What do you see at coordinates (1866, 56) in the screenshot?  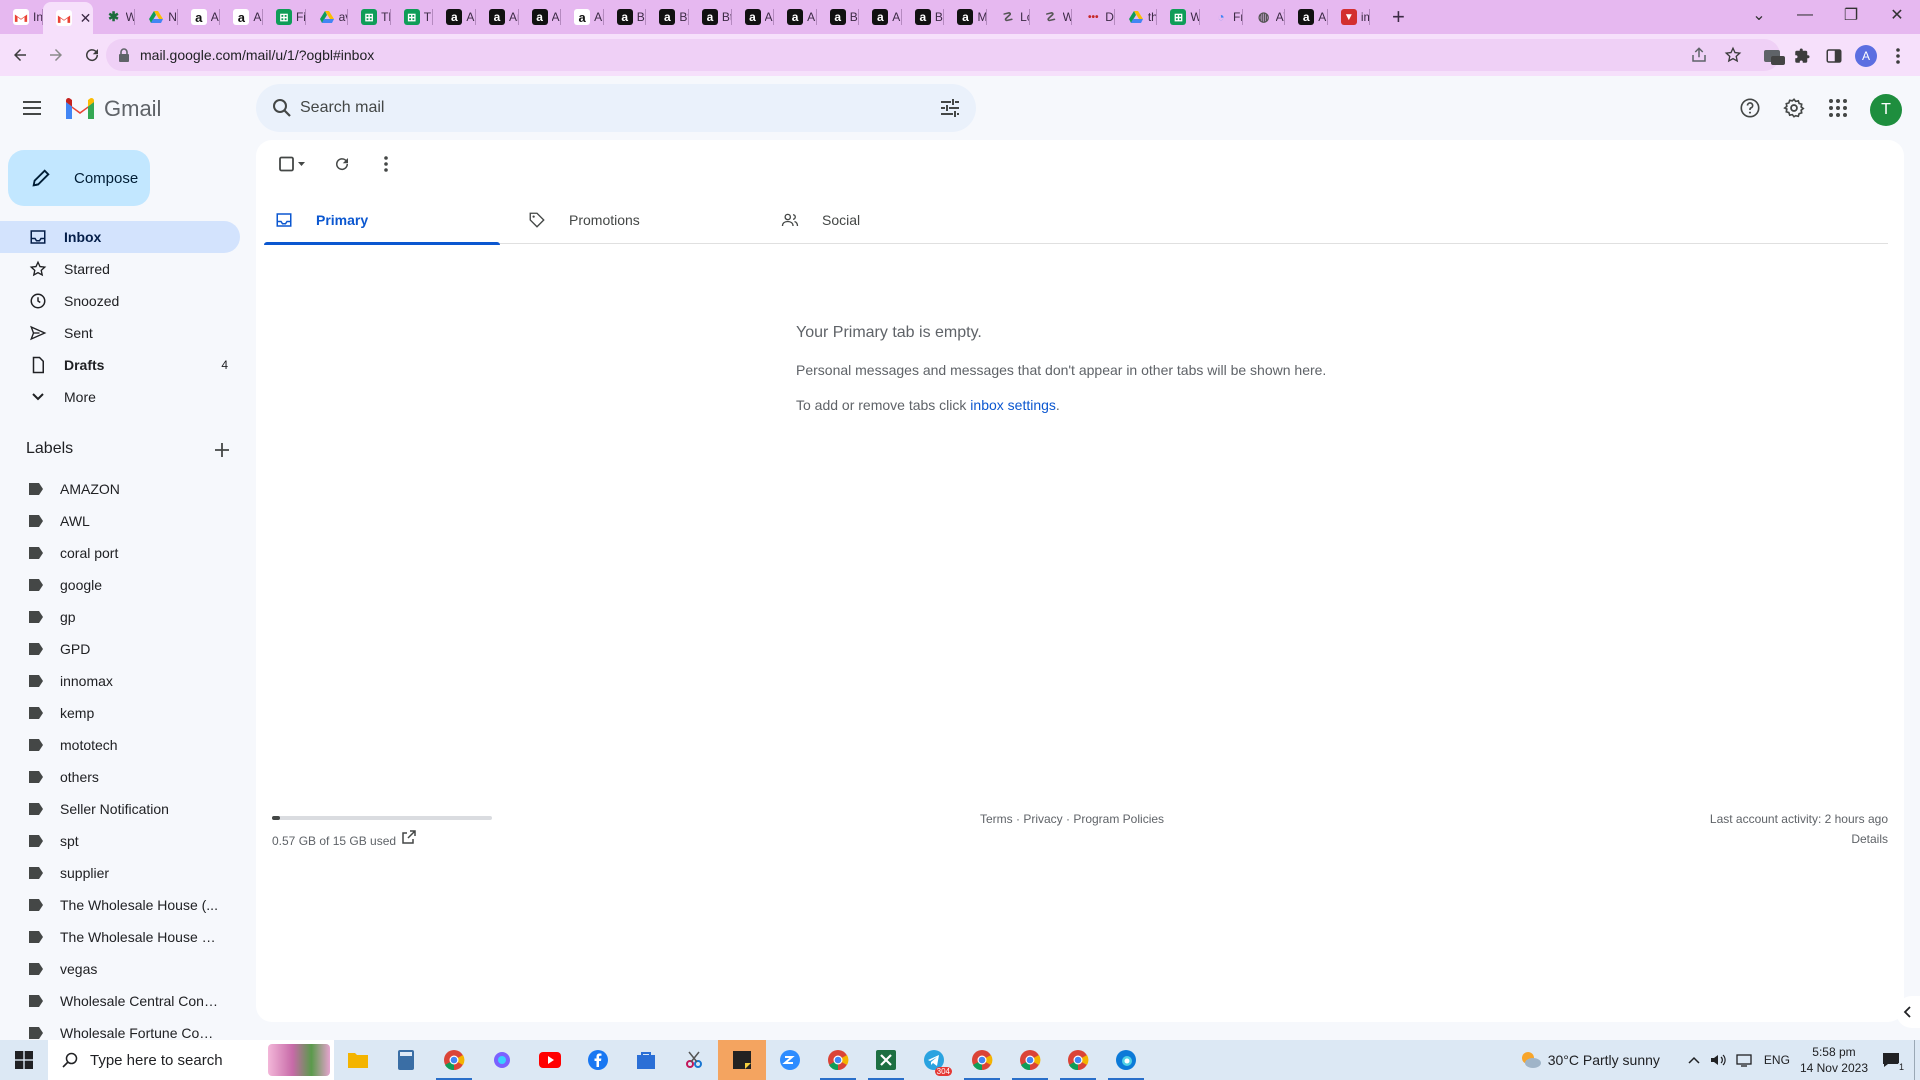 I see `profile-avatar: A` at bounding box center [1866, 56].